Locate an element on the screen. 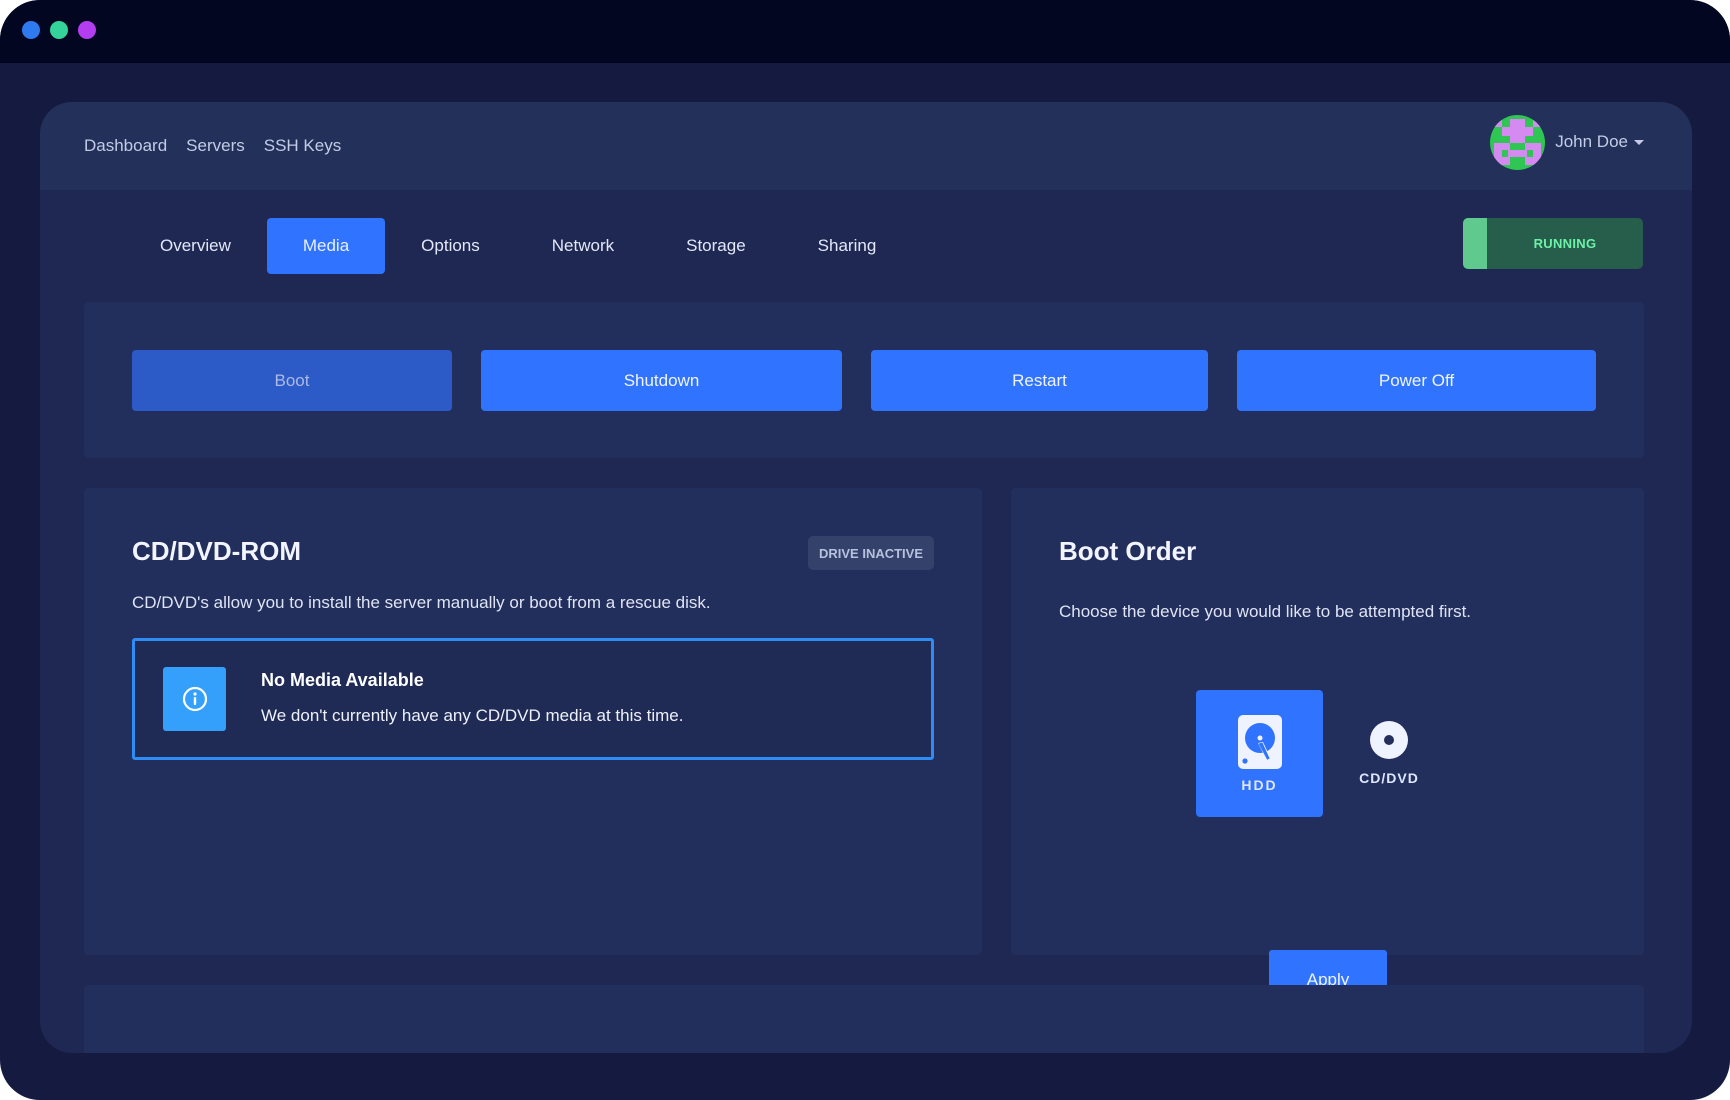  hdd-label: HDD is located at coordinates (1259, 784).